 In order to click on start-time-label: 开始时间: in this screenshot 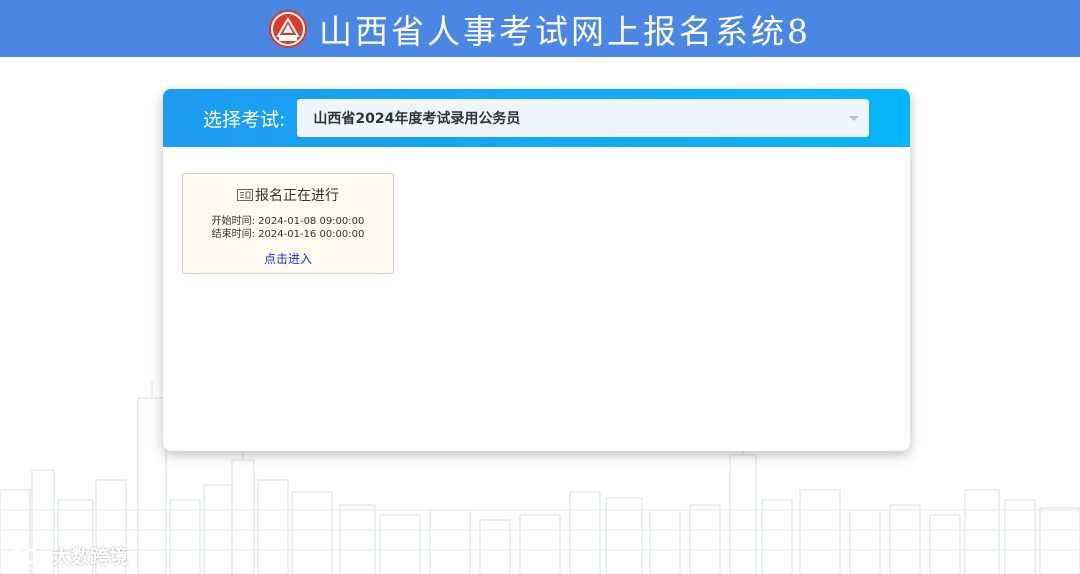, I will do `click(233, 221)`.